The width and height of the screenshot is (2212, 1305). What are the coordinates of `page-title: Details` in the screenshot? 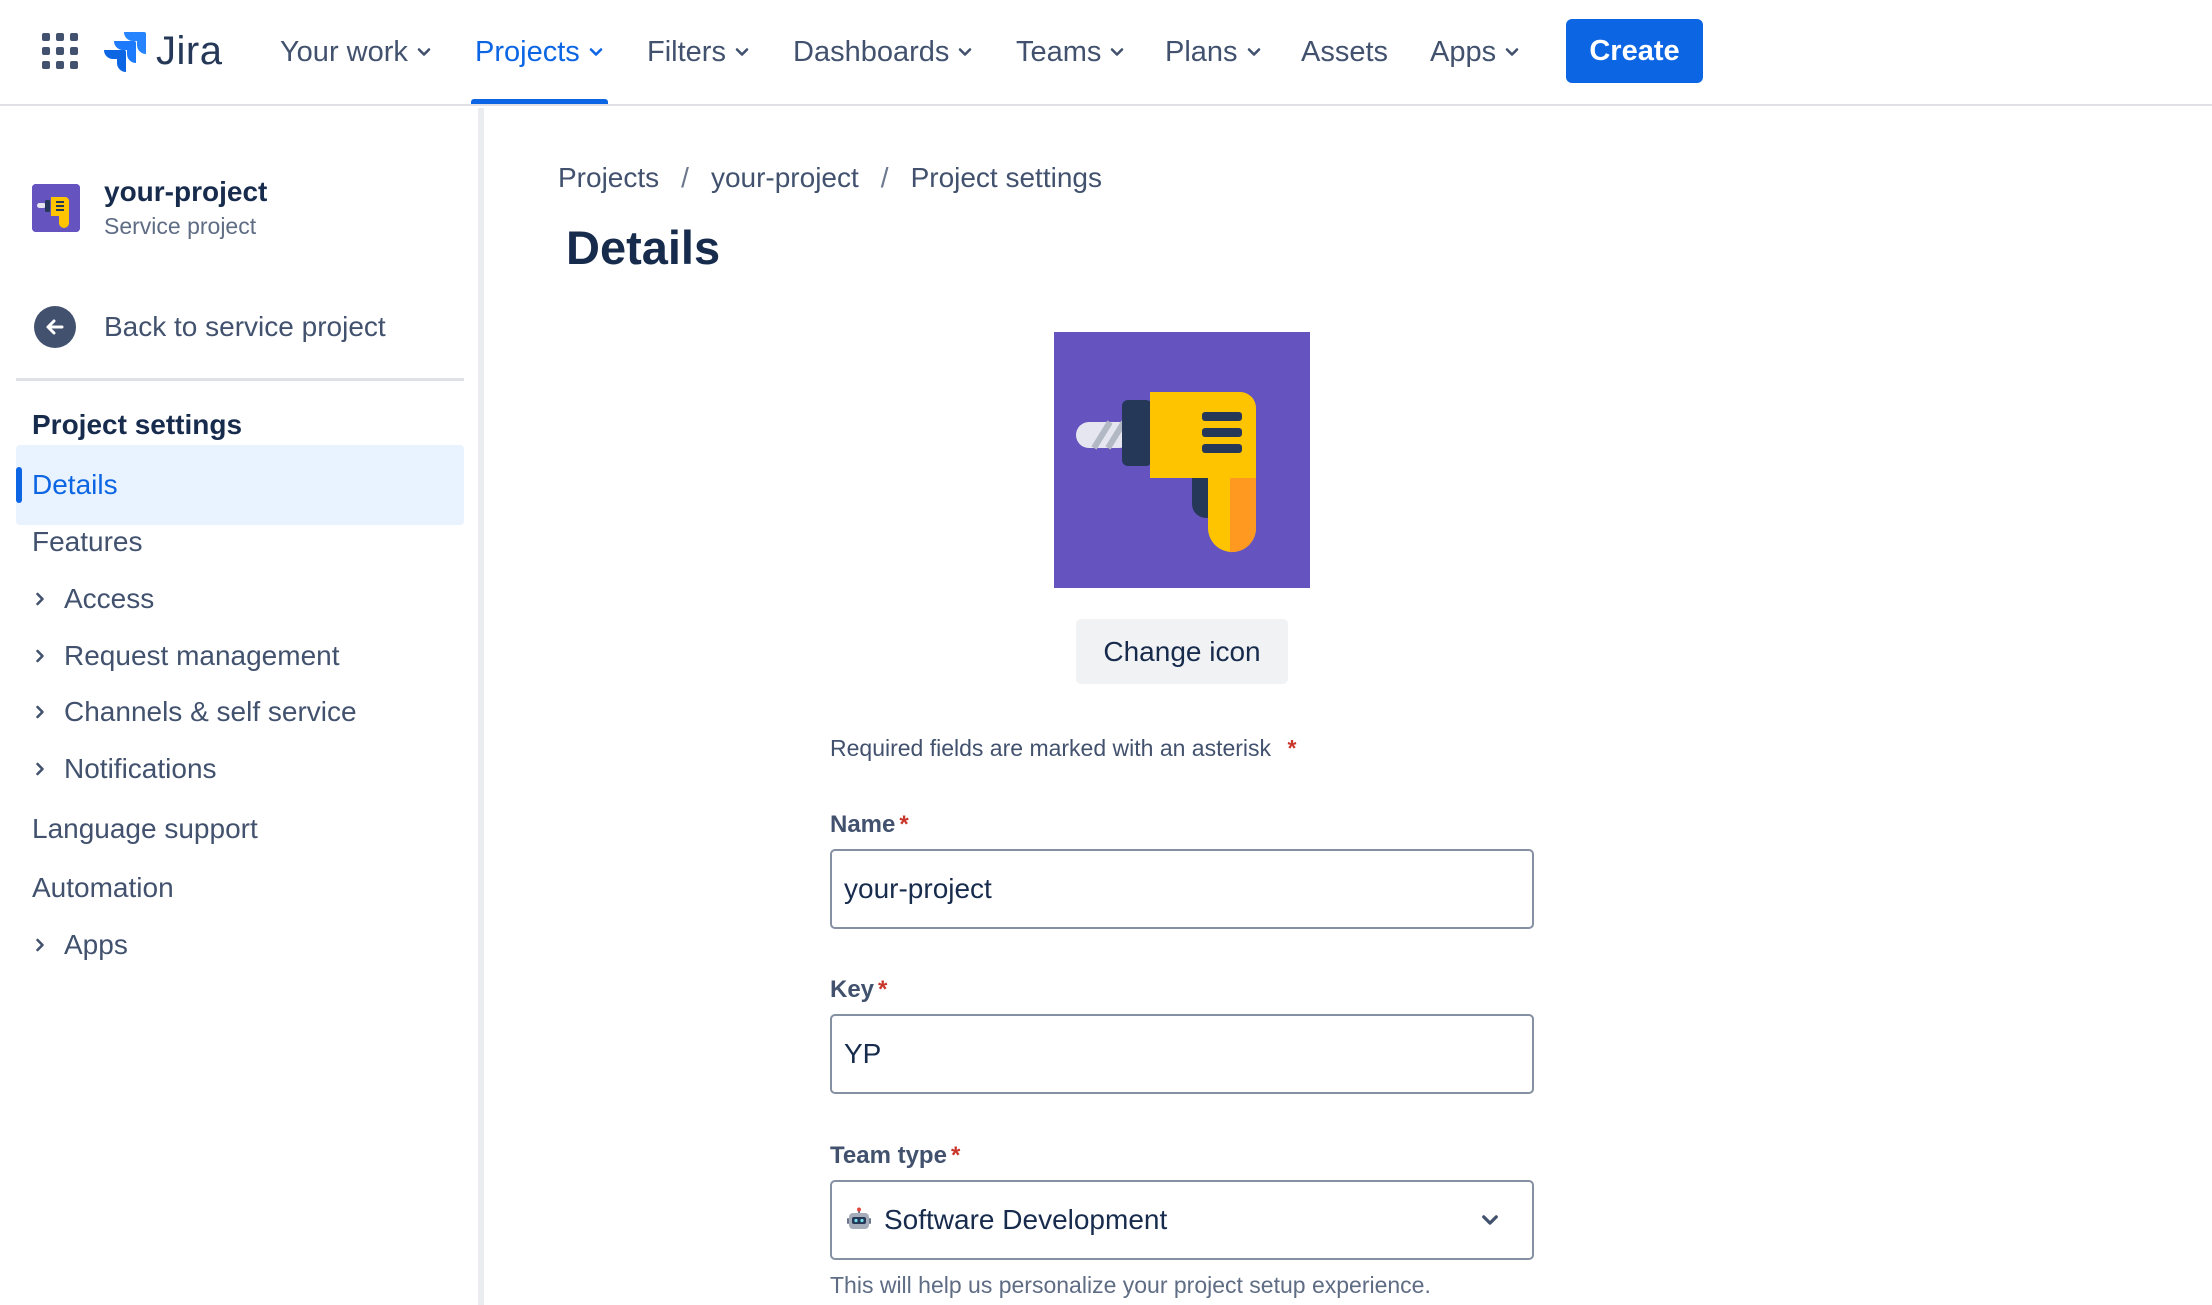 It's located at (643, 247).